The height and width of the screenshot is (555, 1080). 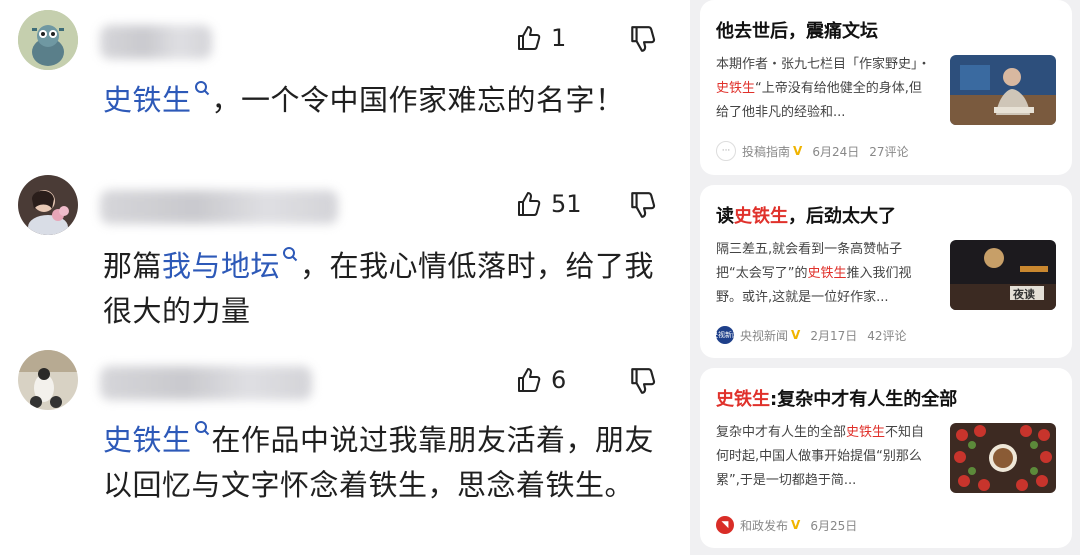 What do you see at coordinates (764, 335) in the screenshot?
I see `source-name: 央视新闻` at bounding box center [764, 335].